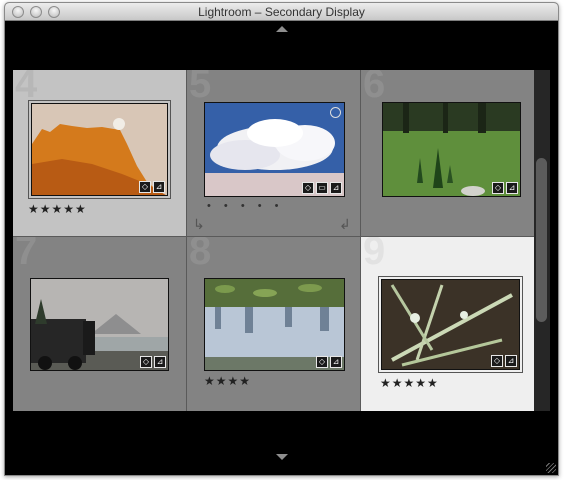 The height and width of the screenshot is (480, 564). I want to click on cell-index: 8, so click(200, 255).